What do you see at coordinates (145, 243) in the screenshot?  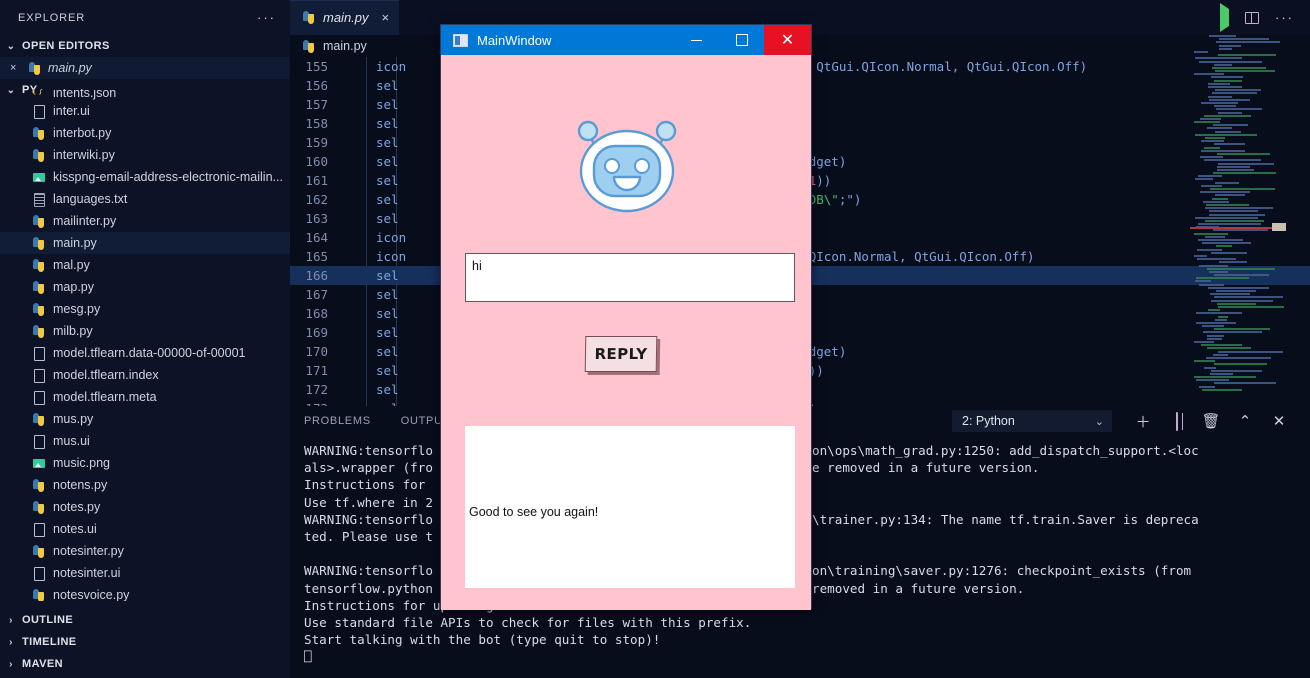 I see `file-tree-item: main.py` at bounding box center [145, 243].